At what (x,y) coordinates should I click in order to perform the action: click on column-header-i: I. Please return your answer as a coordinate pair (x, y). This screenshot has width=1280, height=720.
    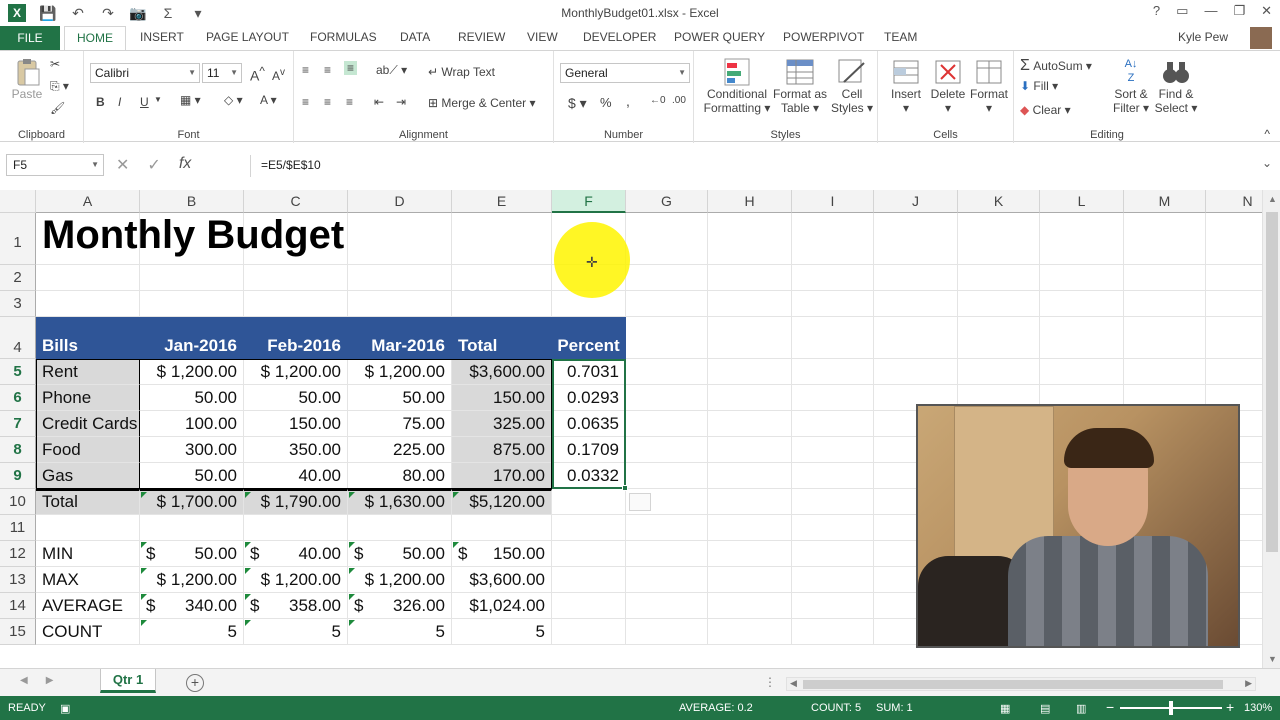
    Looking at the image, I should click on (833, 201).